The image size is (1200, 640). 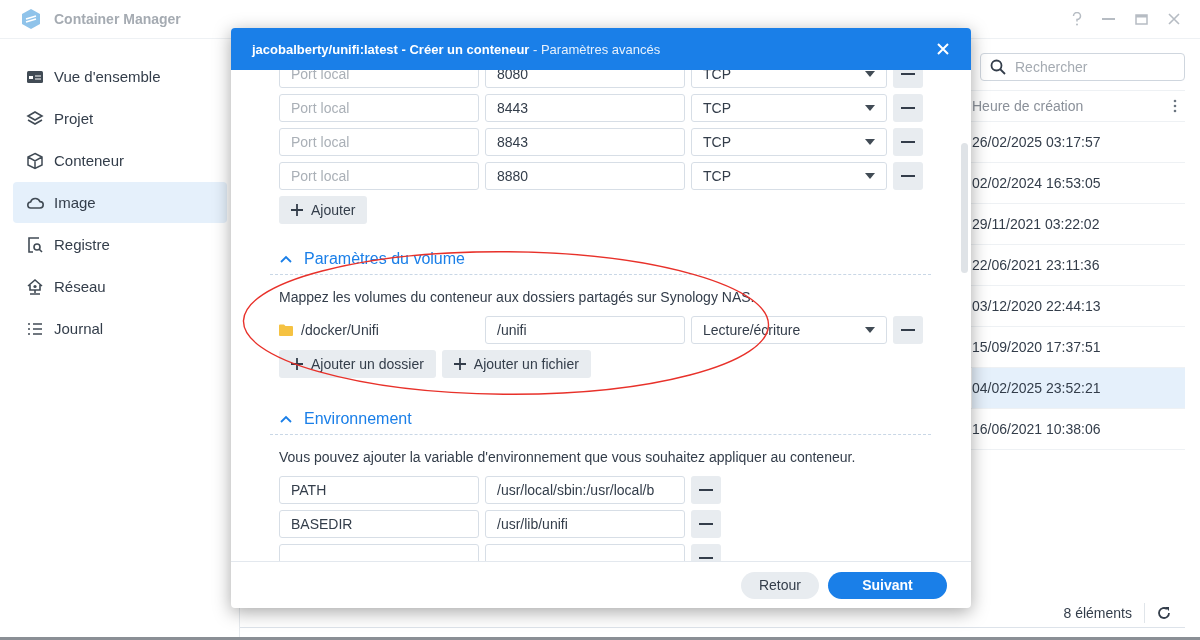 What do you see at coordinates (120, 286) in the screenshot?
I see `sidebar-item: Réseau` at bounding box center [120, 286].